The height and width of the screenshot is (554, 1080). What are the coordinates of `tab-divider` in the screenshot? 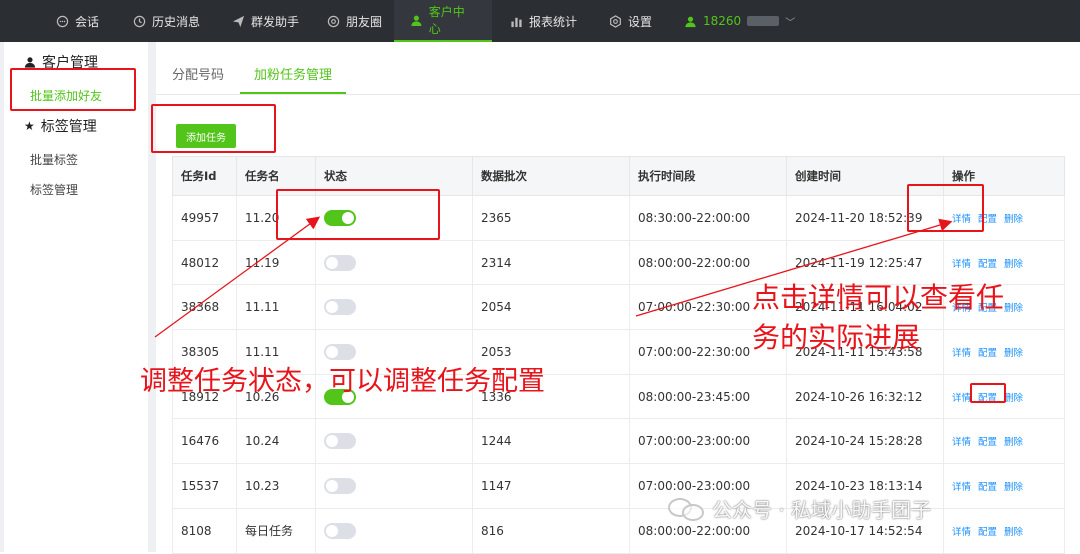 It's located at (618, 94).